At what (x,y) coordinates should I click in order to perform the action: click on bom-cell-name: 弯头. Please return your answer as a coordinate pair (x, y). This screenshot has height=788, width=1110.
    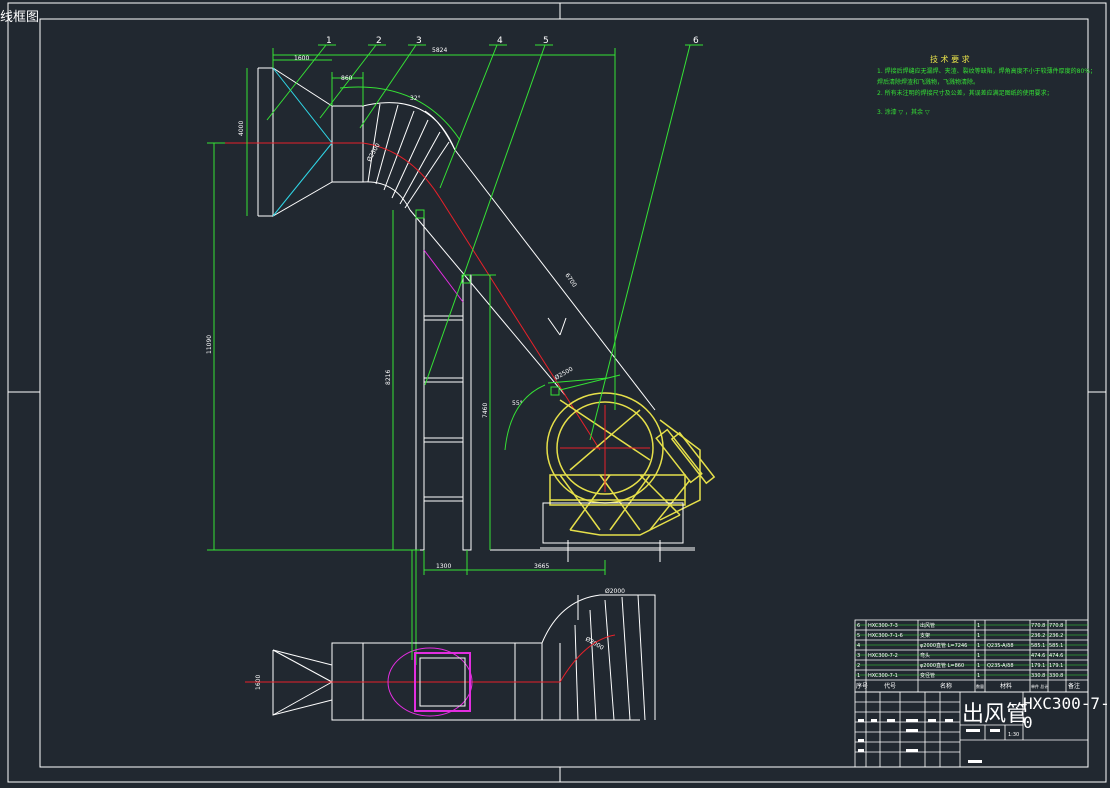
    Looking at the image, I should click on (925, 655).